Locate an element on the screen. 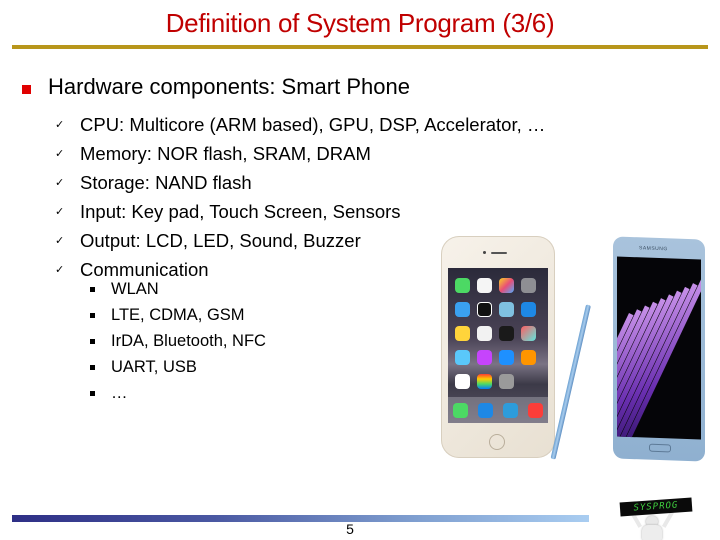 The image size is (720, 540). slide-title: Definition of System Program (3/6) is located at coordinates (360, 23).